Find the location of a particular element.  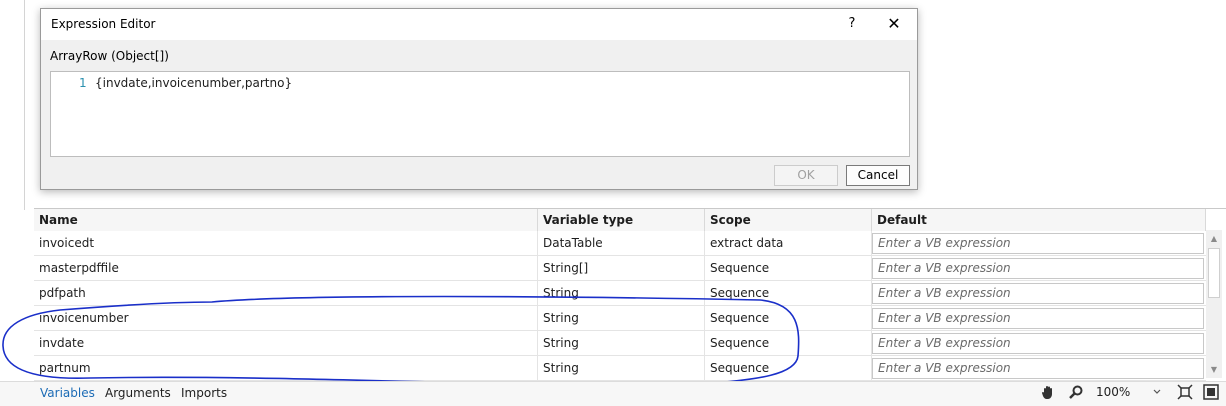

overview-icon is located at coordinates (1211, 392).